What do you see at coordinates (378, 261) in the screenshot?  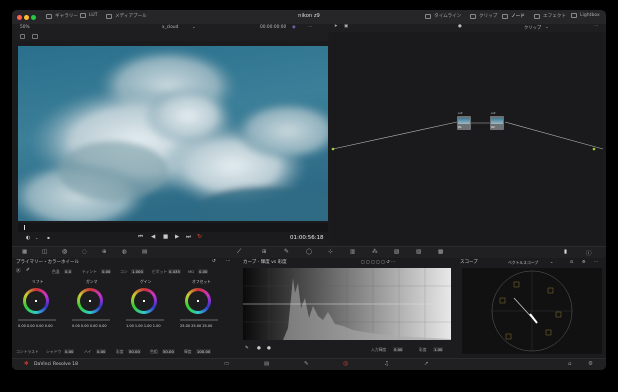 I see `curves-option-icon: ▢ ▢ ▢ ▢ ▢ ↺ ⋯` at bounding box center [378, 261].